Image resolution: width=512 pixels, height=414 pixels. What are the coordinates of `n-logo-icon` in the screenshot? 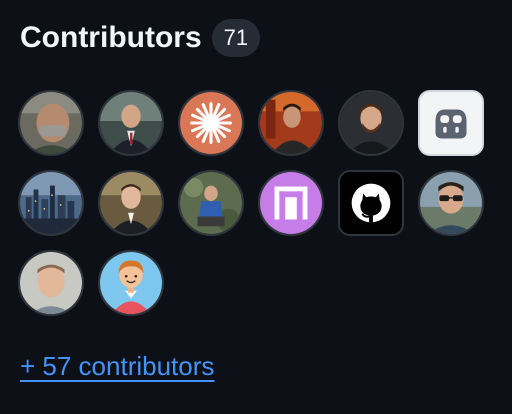 It's located at (291, 203).